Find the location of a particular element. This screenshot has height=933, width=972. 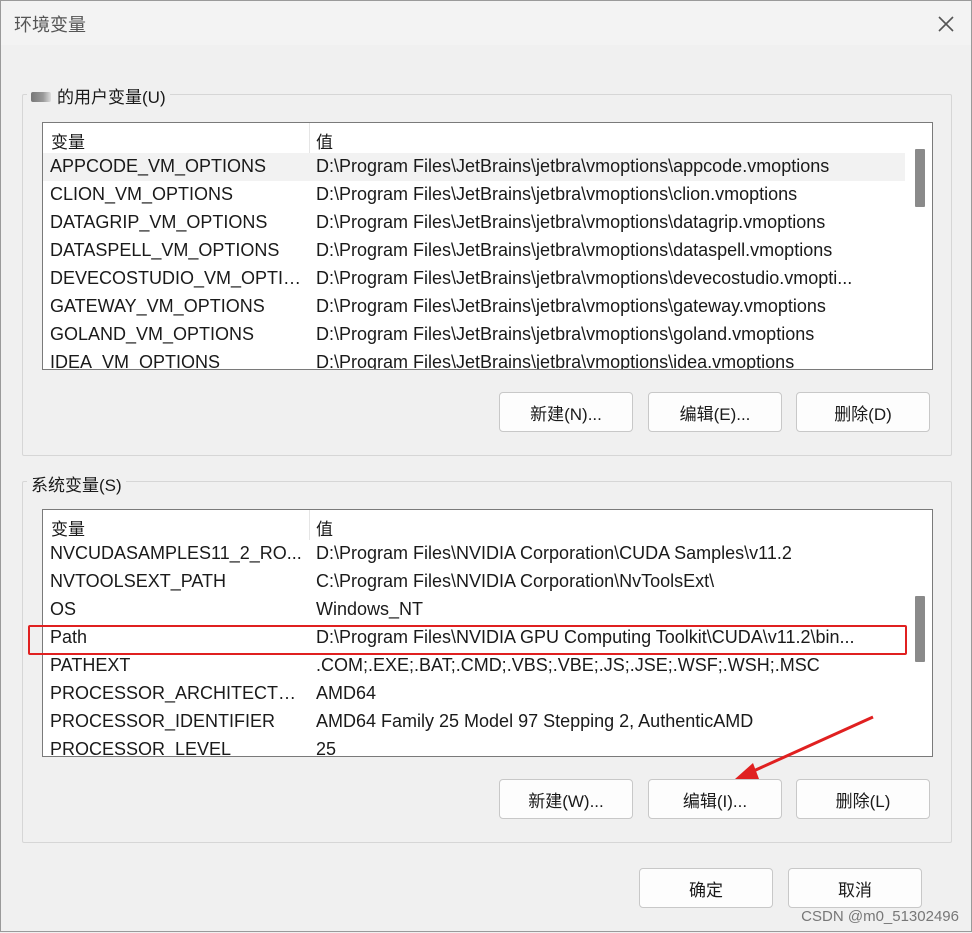

variable-name: NVTOOLSEXT_PATH is located at coordinates (138, 581).